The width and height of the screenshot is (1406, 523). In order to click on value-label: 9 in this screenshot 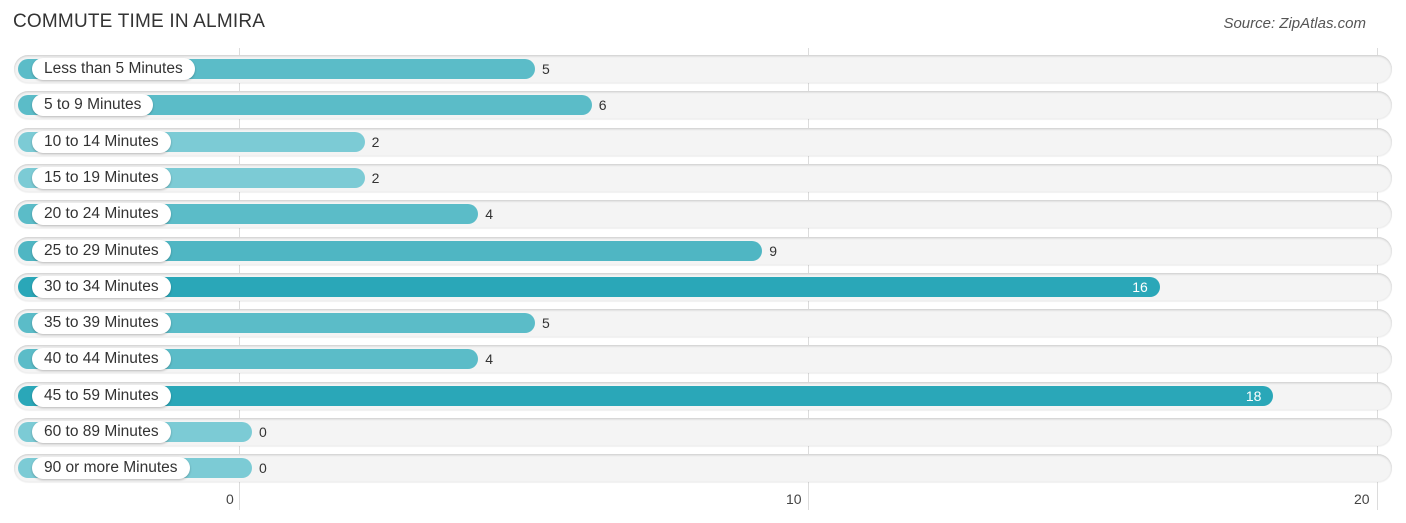, I will do `click(773, 250)`.